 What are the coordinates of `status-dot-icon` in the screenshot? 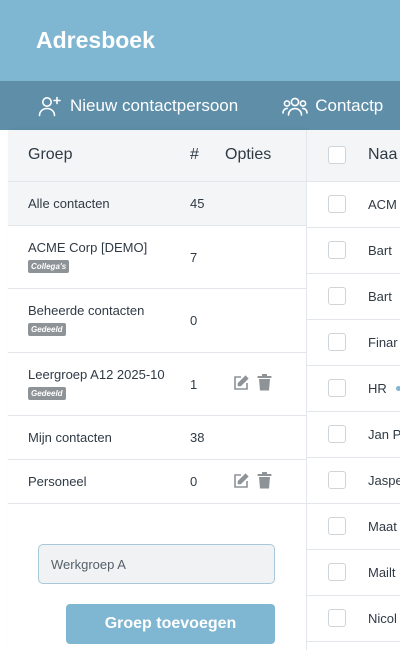 It's located at (398, 388).